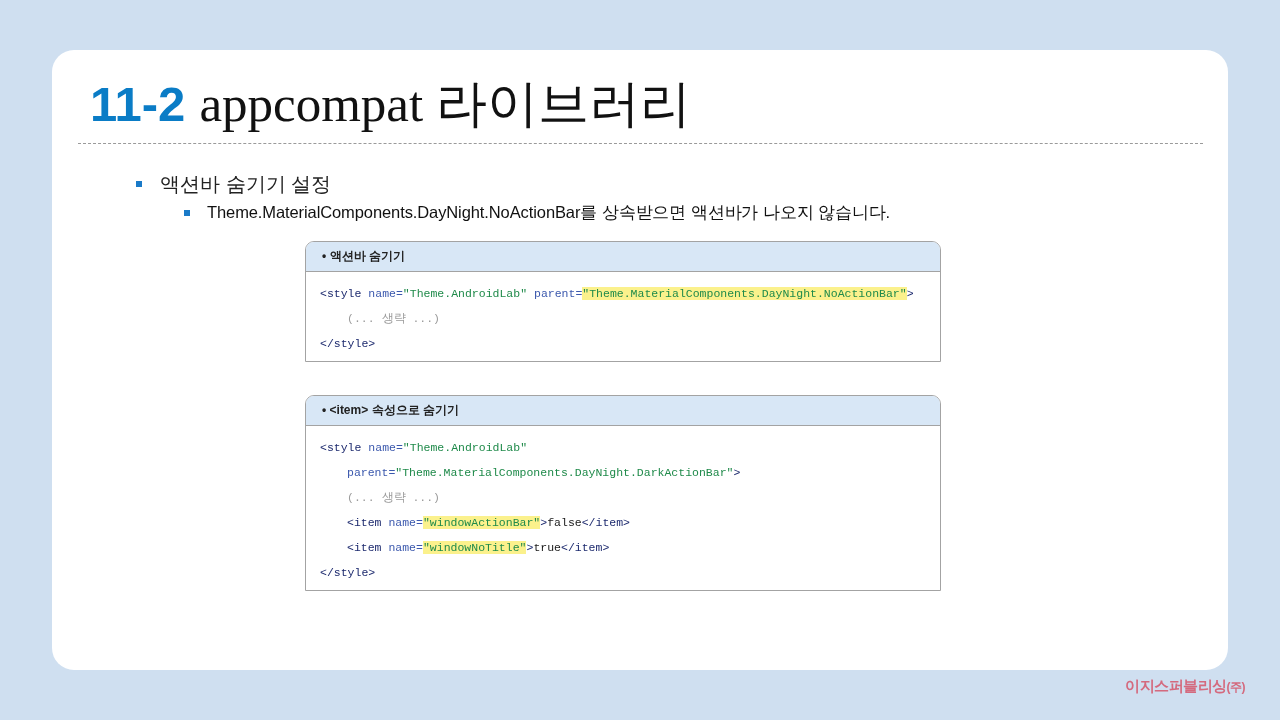  What do you see at coordinates (363, 256) in the screenshot?
I see `code-box-title: • 액션바 숨기기` at bounding box center [363, 256].